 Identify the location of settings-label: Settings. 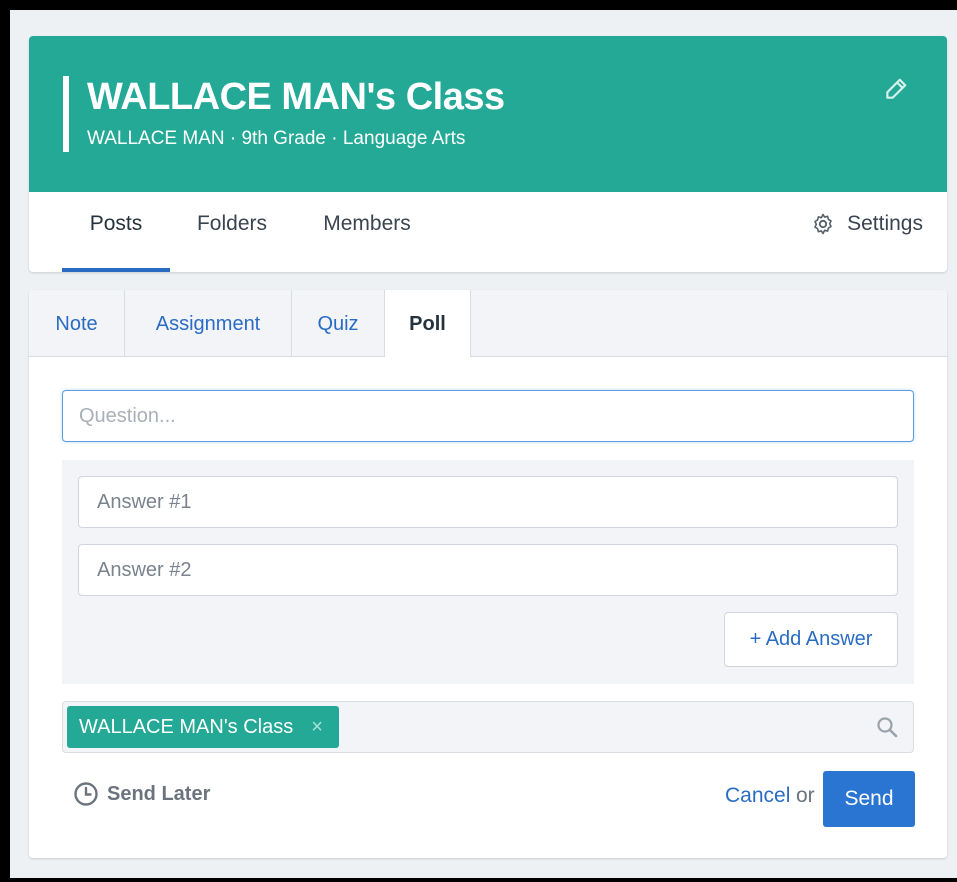
(885, 223).